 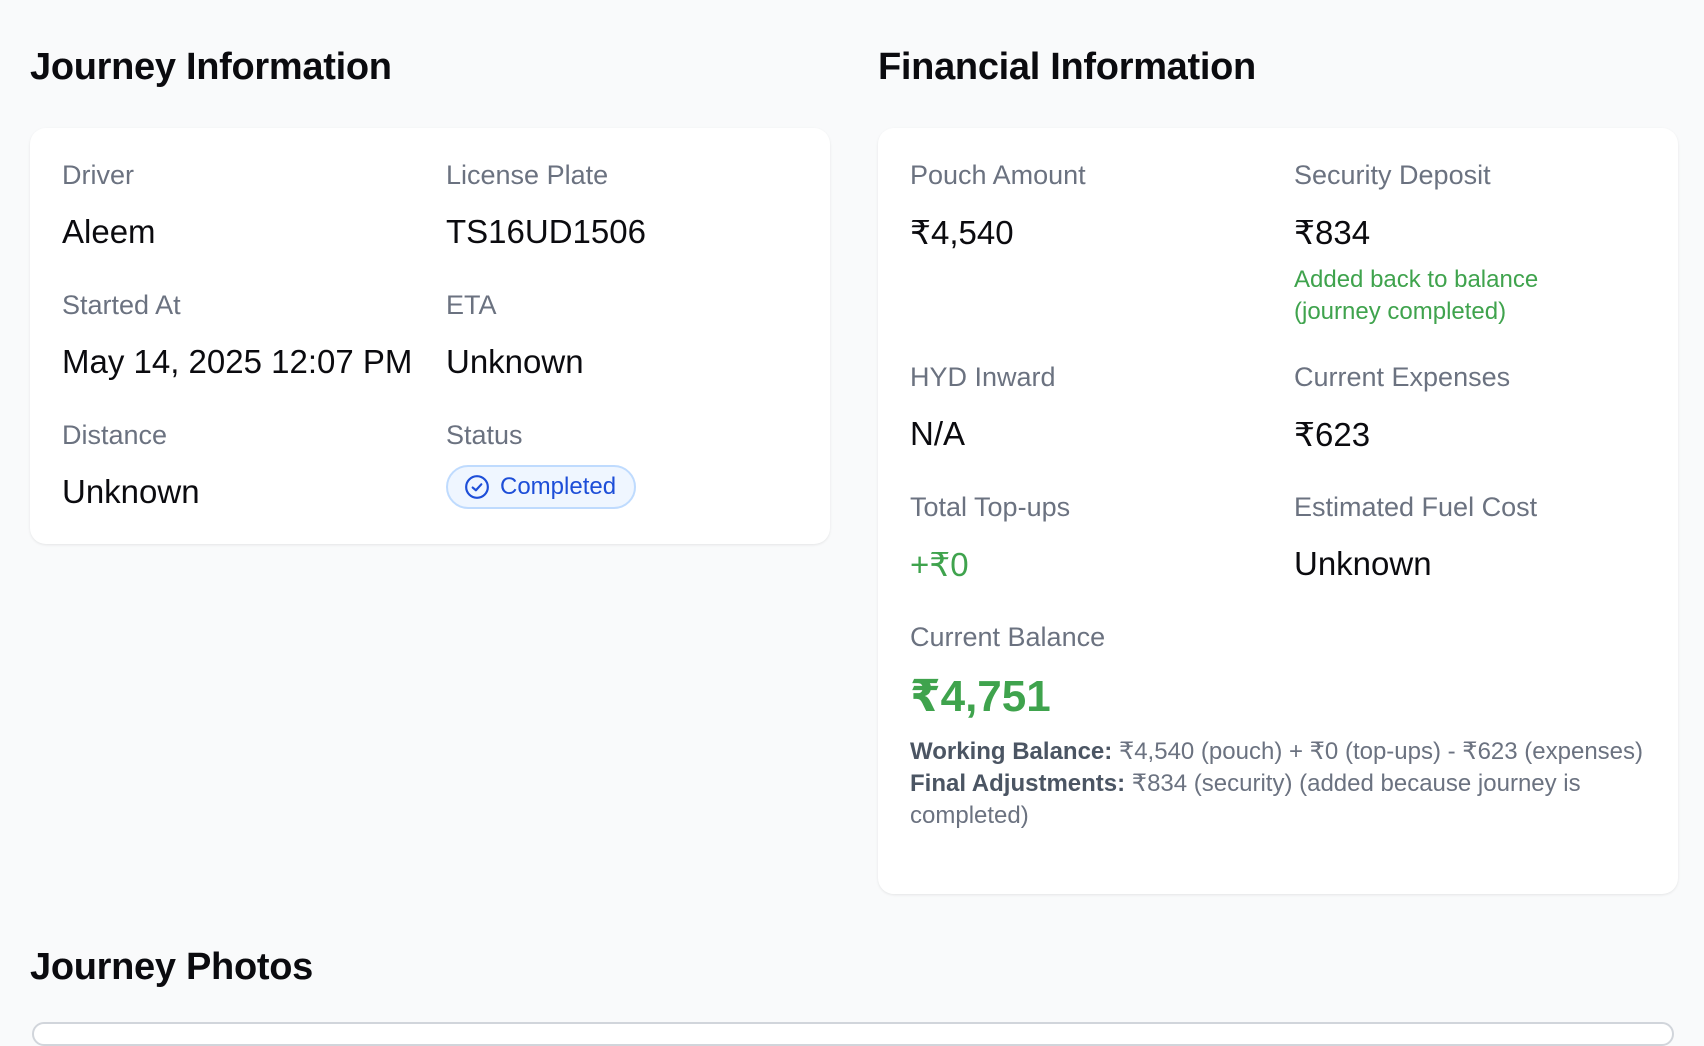 What do you see at coordinates (237, 335) in the screenshot?
I see `started-at-field: Started At May 14, 2025 12:07 PM` at bounding box center [237, 335].